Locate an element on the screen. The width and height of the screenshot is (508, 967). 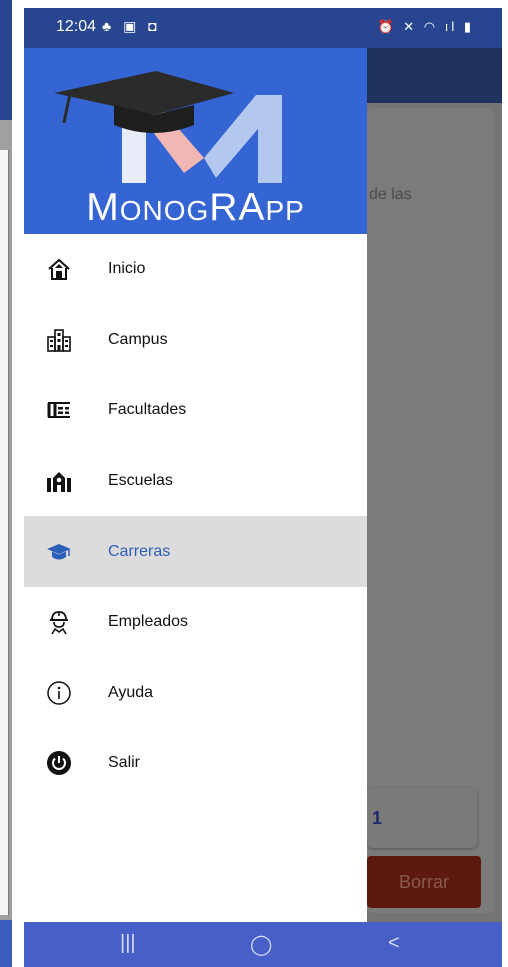
recents-button: ||| is located at coordinates (128, 943).